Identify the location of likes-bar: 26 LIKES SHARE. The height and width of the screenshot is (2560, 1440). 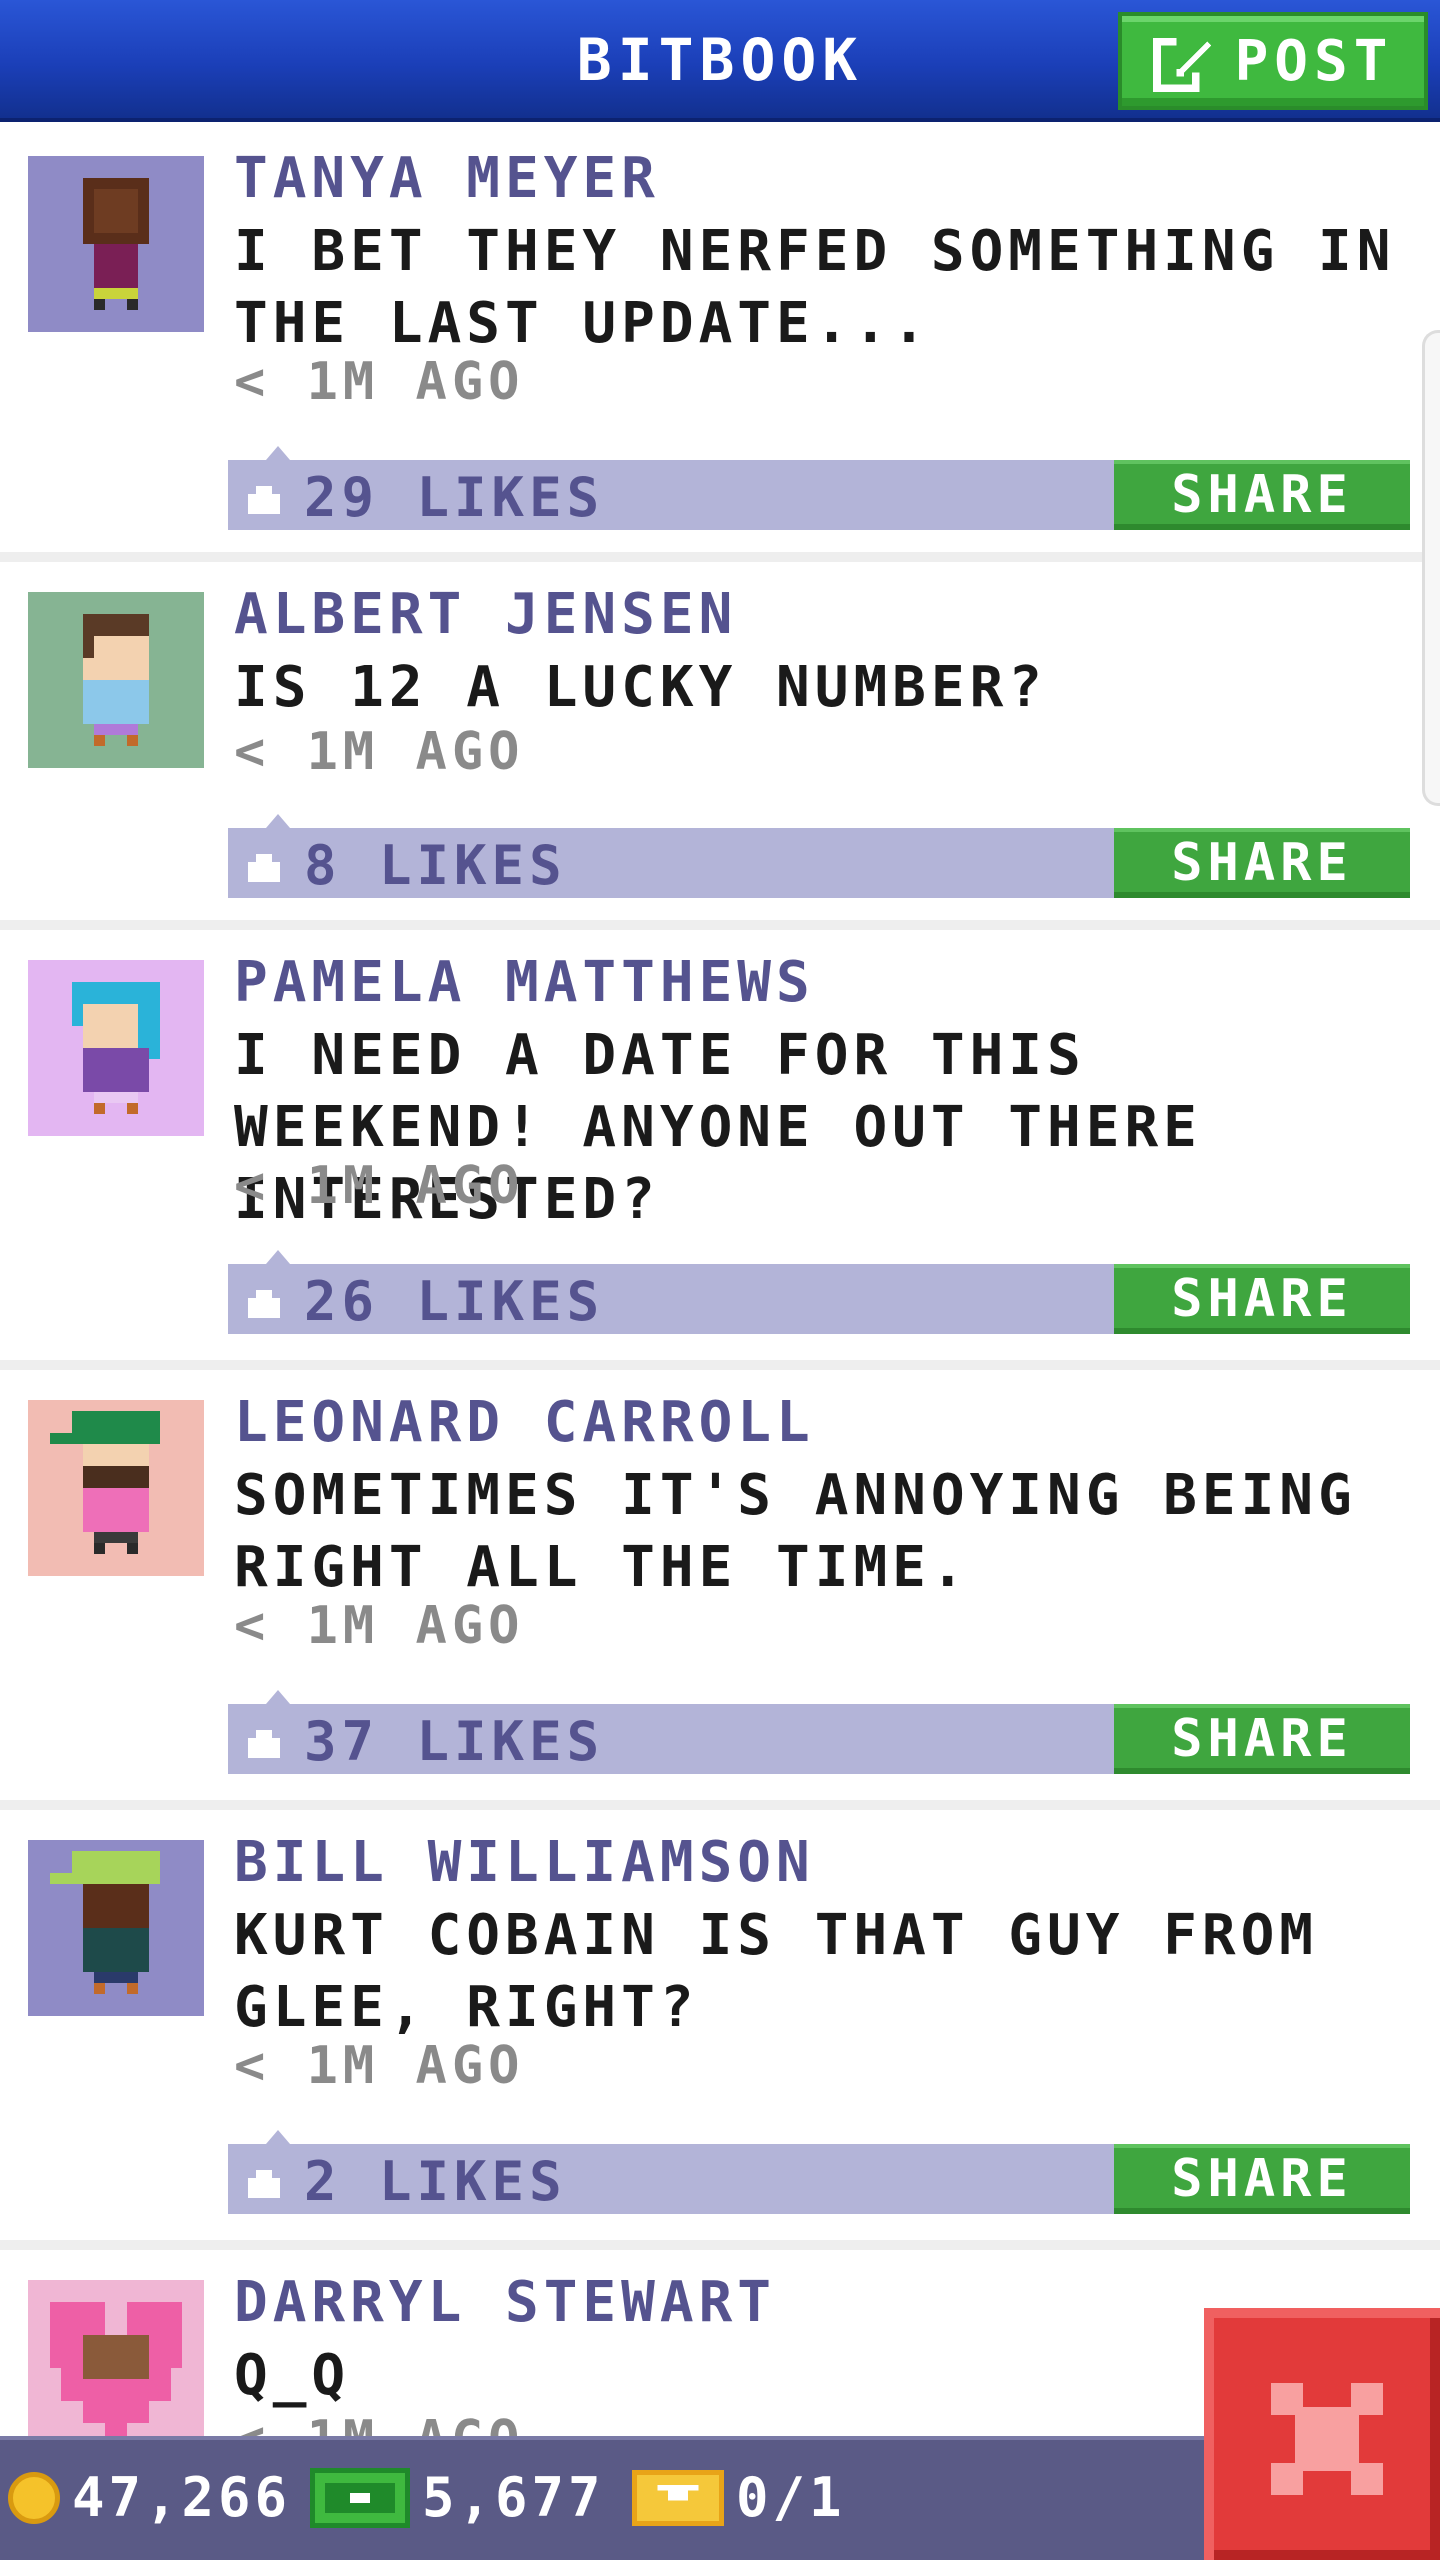
(819, 1292).